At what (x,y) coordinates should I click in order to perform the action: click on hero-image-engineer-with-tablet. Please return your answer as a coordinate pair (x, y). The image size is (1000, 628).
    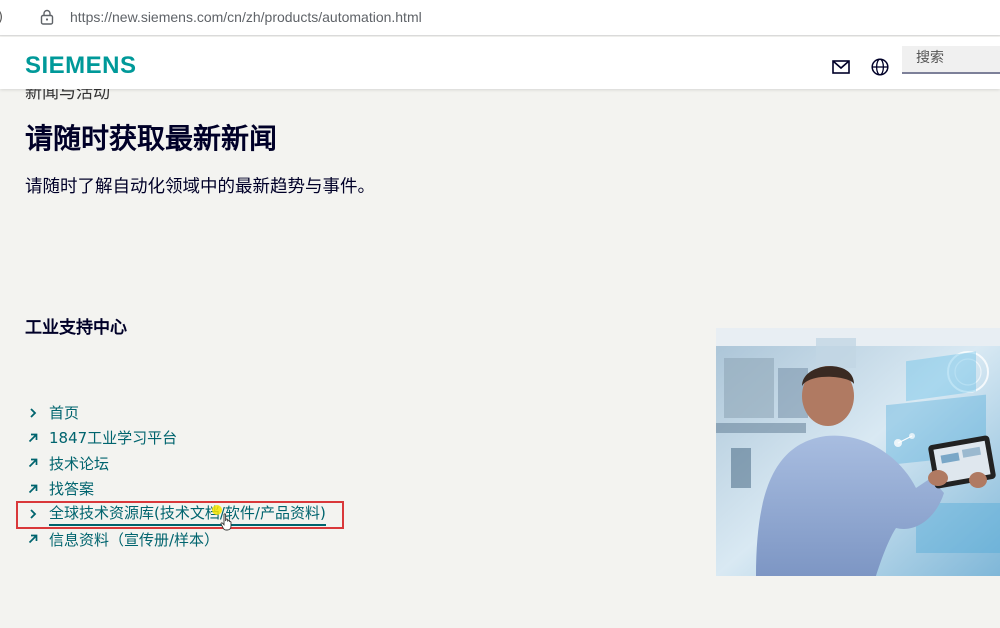
    Looking at the image, I should click on (858, 452).